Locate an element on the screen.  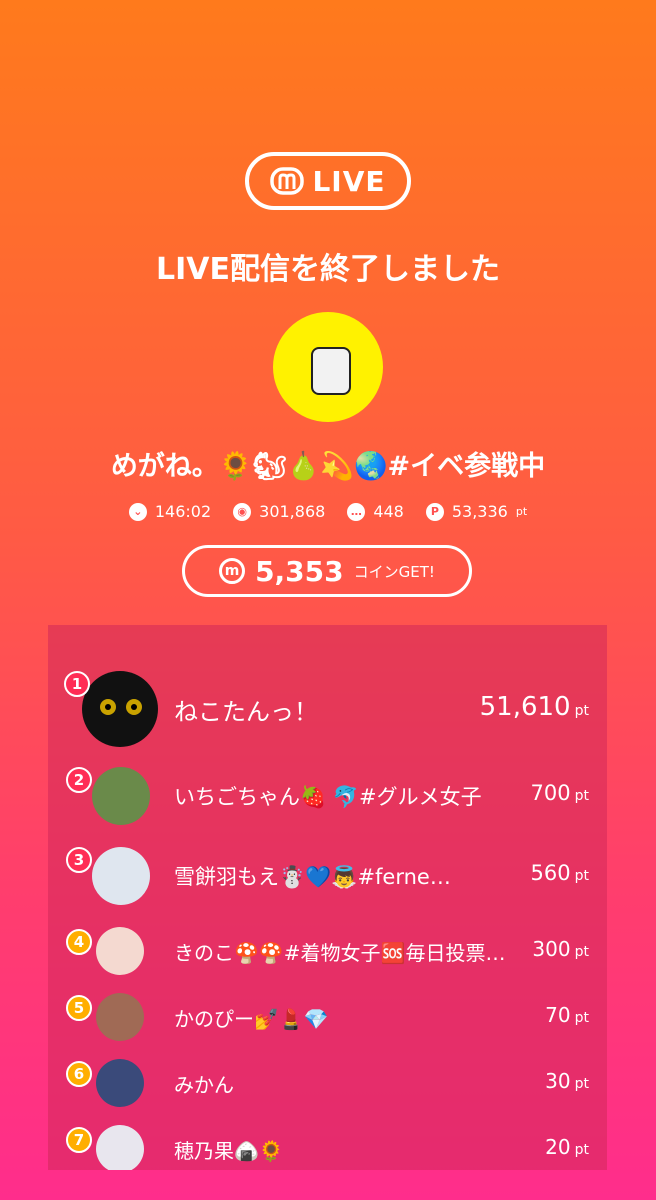
ranking-points: 30 pt is located at coordinates (567, 1081).